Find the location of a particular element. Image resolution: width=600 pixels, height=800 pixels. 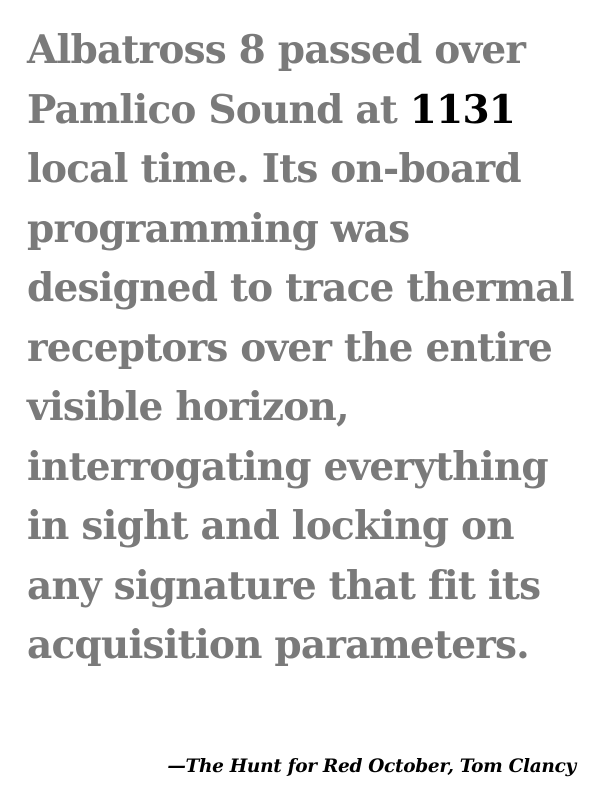

quote-line: Pamlico Sound at 1131 is located at coordinates (307, 111).